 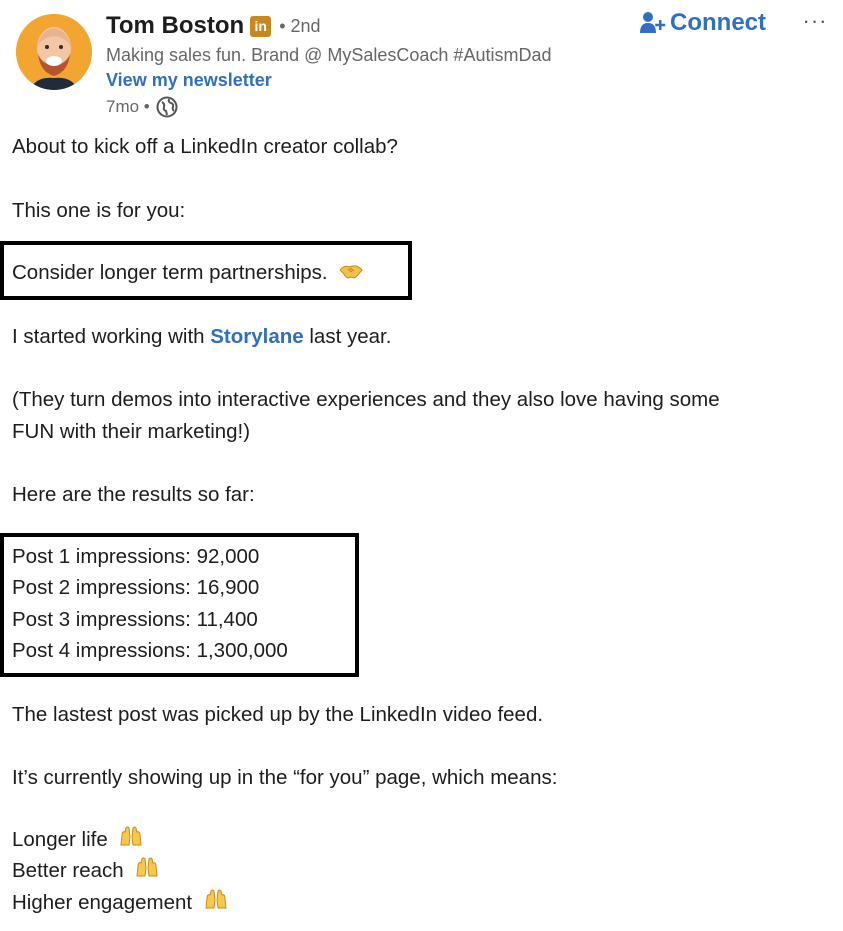 What do you see at coordinates (136, 587) in the screenshot?
I see `post-2-impressions: Post 2 impressions: 16,900` at bounding box center [136, 587].